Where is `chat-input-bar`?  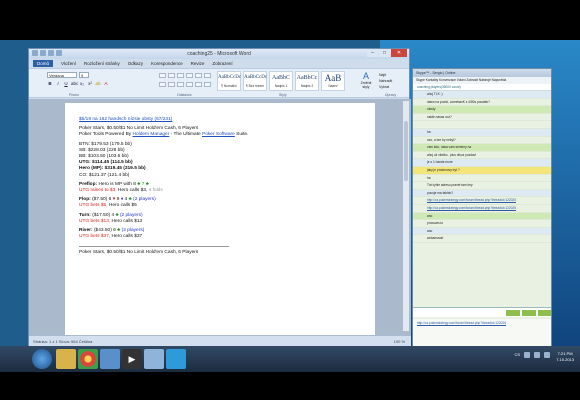
chat-input-bar is located at coordinates (482, 312).